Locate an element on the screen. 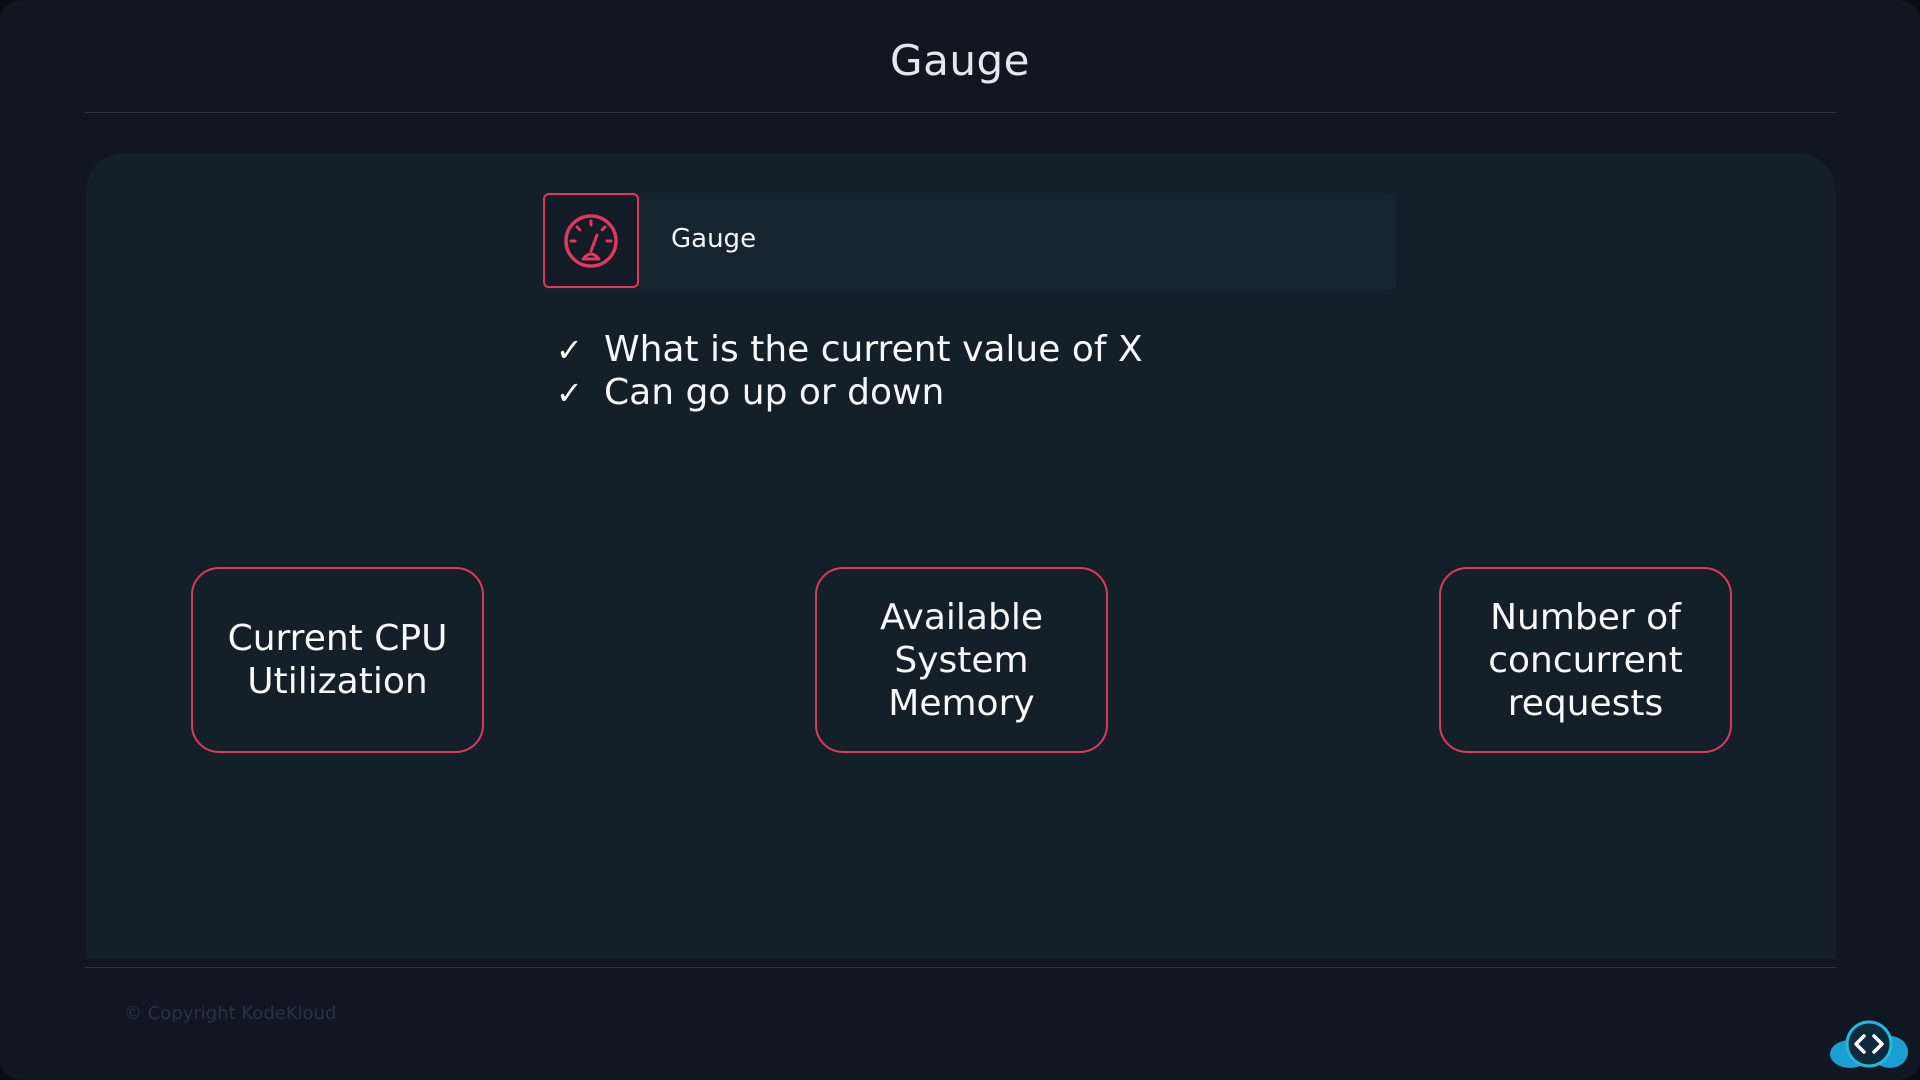 The image size is (1920, 1080). gauge-icon-box is located at coordinates (591, 240).